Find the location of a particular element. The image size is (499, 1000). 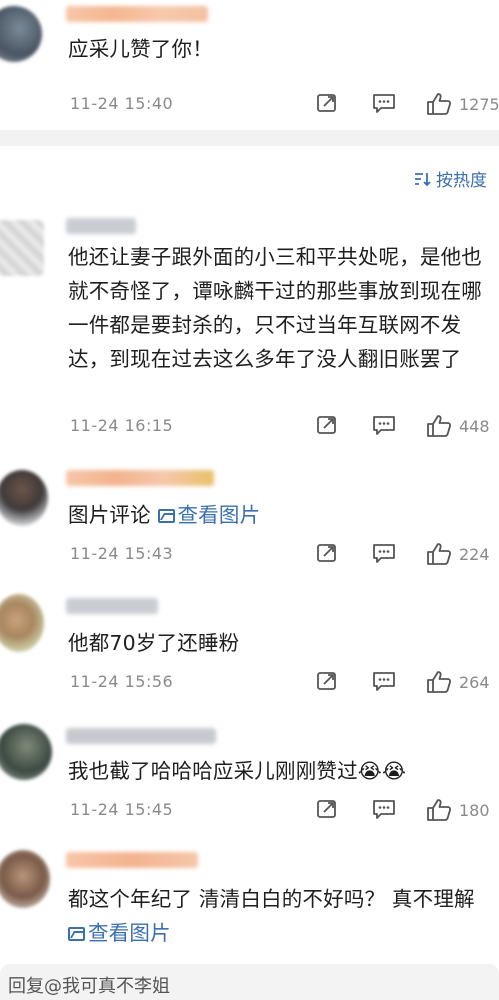

like-count: 448 is located at coordinates (474, 426).